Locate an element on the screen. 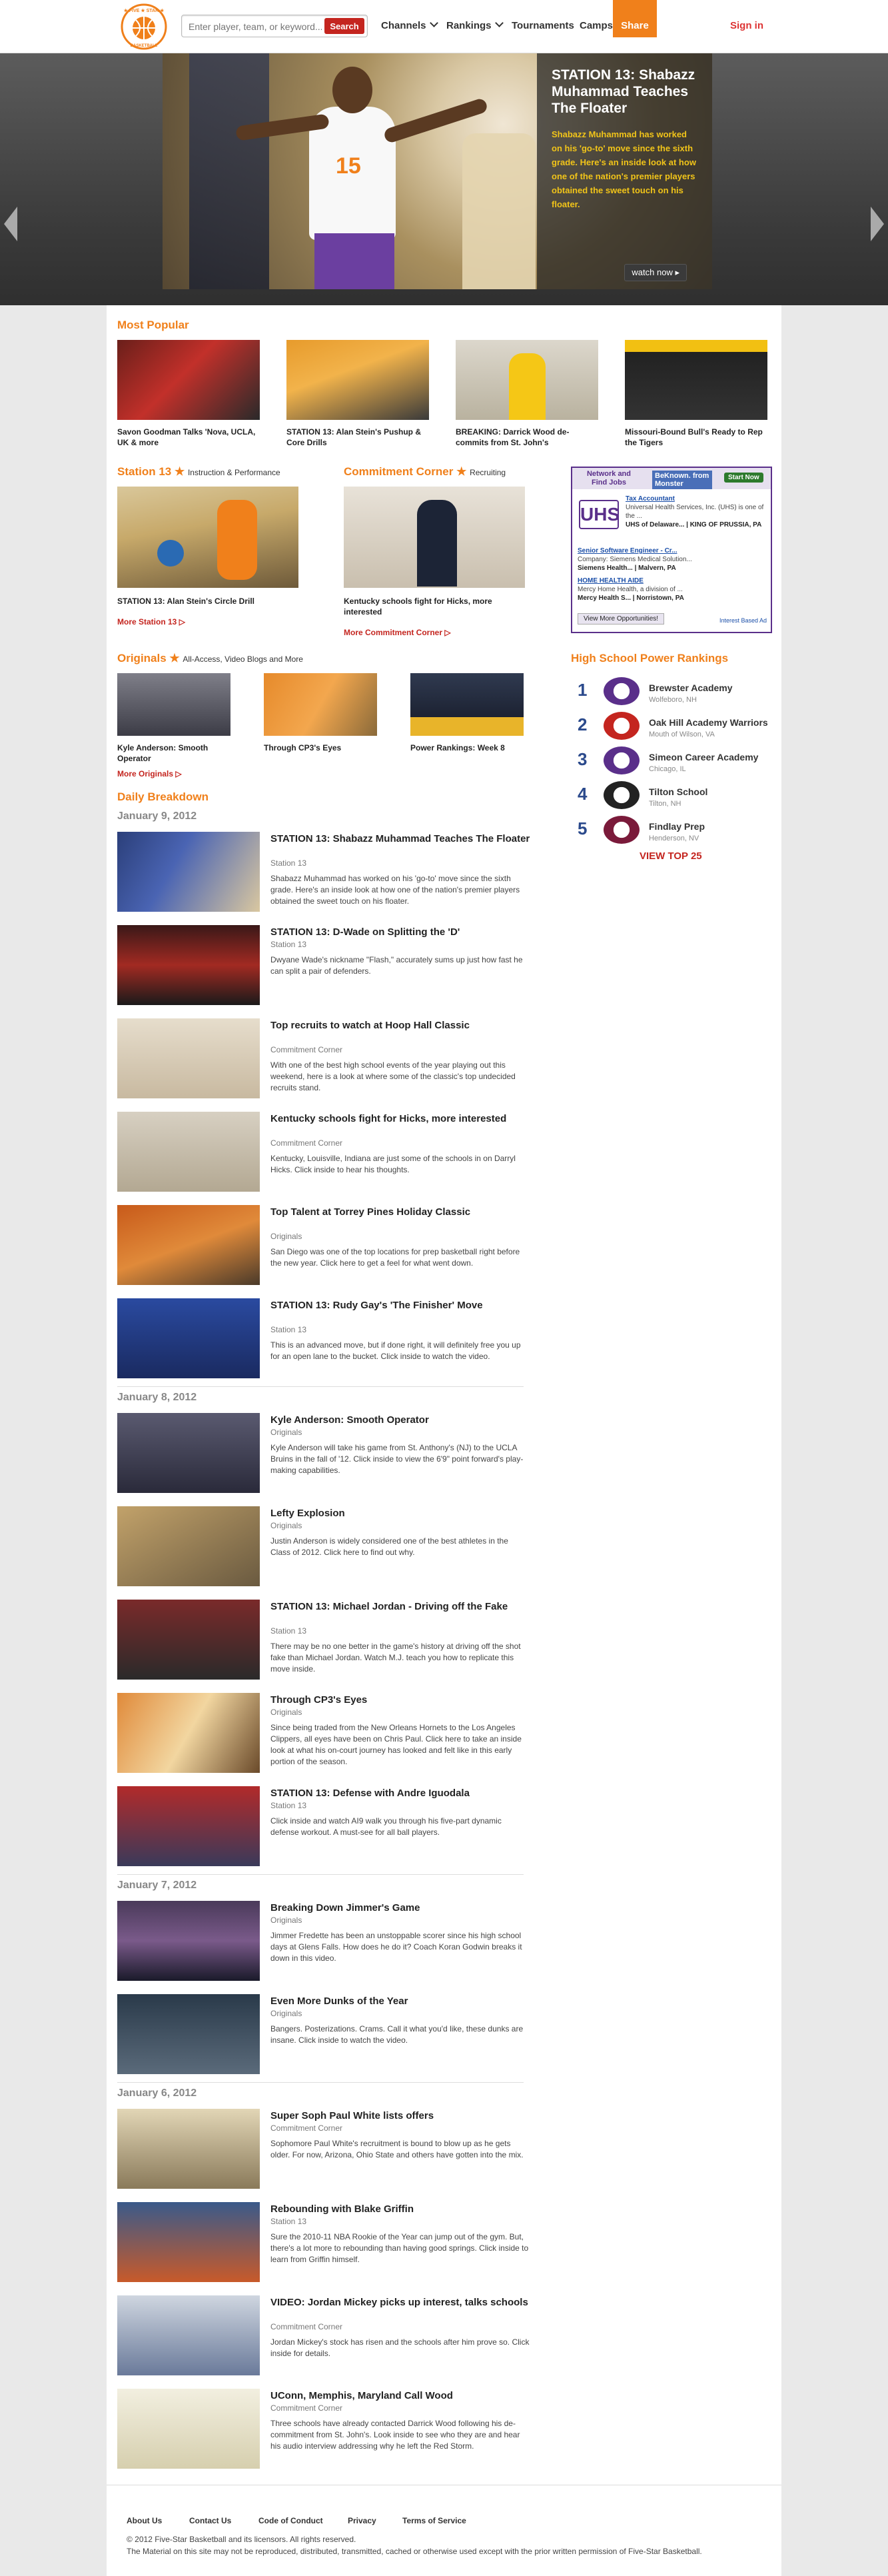 This screenshot has height=2576, width=888. daily-row-title: Breaking Down Jimmer's Game is located at coordinates (400, 1908).